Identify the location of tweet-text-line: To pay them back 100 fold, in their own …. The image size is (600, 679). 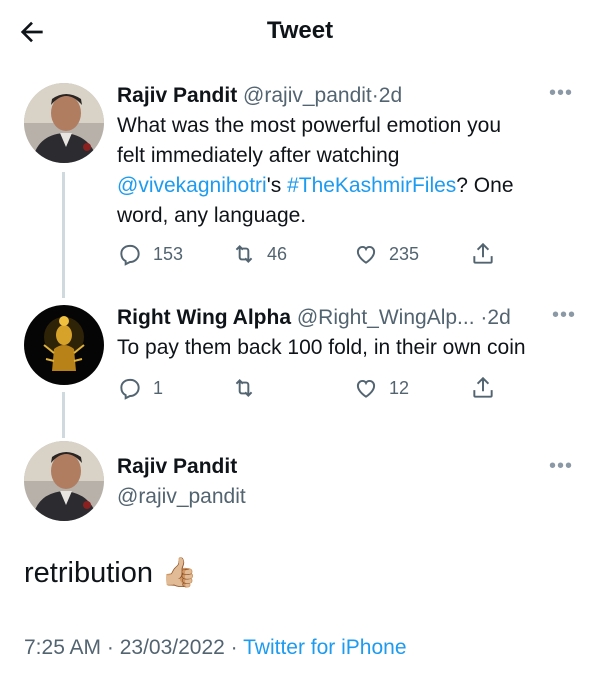
(321, 347).